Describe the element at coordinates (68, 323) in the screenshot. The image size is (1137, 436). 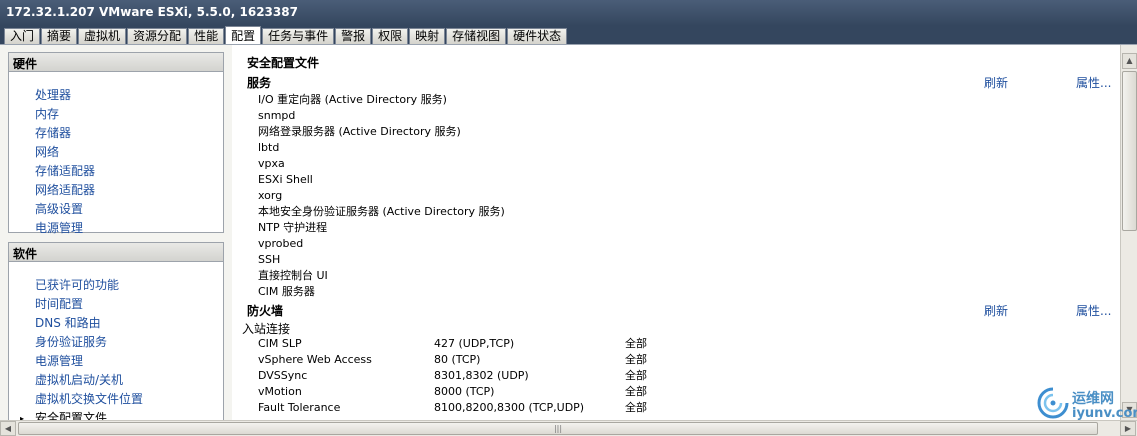
I see `software-item-label: DNS 和路由` at that location.